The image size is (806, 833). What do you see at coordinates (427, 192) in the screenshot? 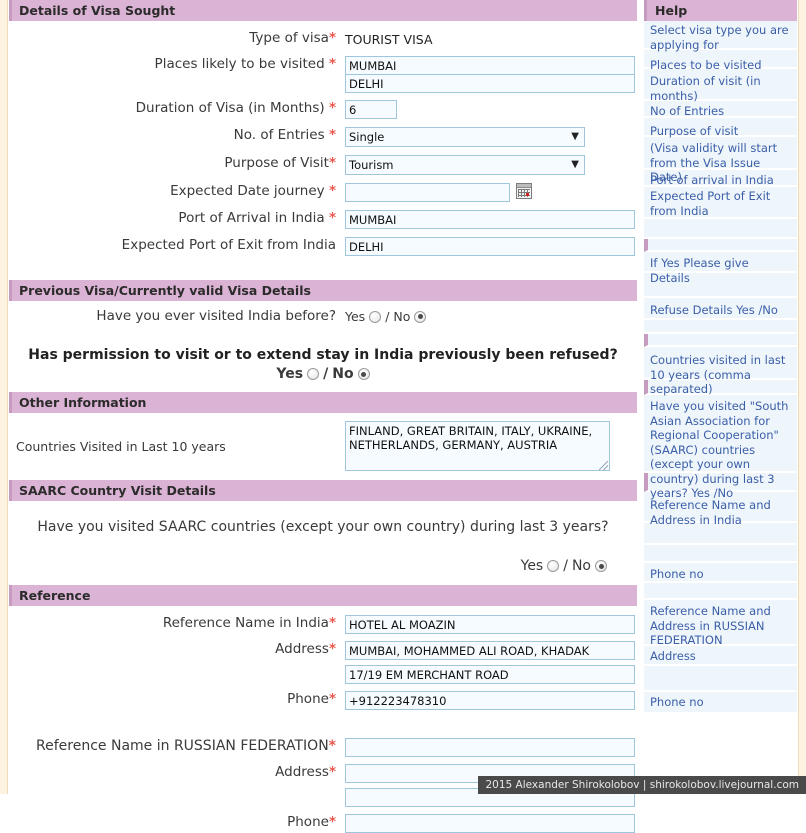
I see `expected-date-journey-input` at bounding box center [427, 192].